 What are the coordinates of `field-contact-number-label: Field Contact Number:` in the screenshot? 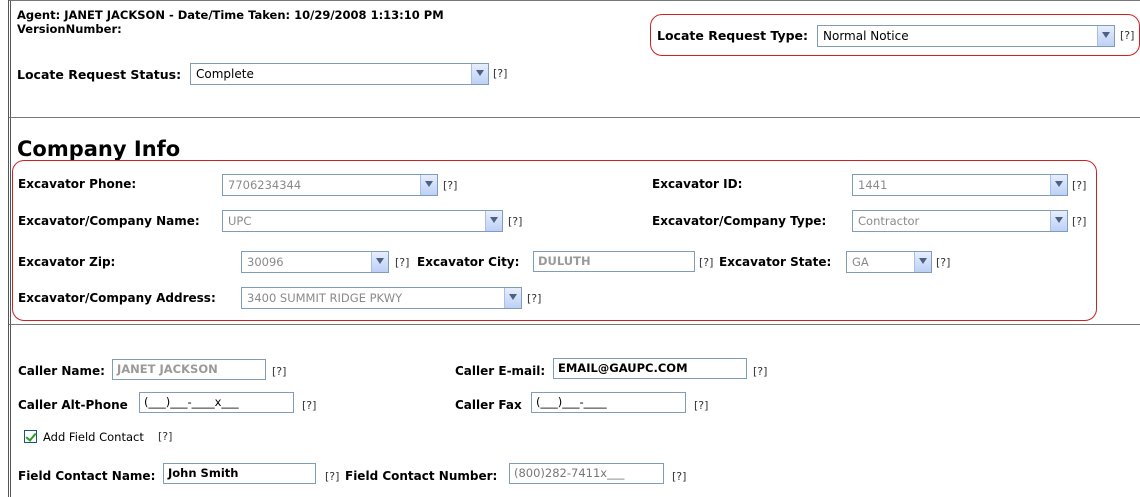 It's located at (421, 476).